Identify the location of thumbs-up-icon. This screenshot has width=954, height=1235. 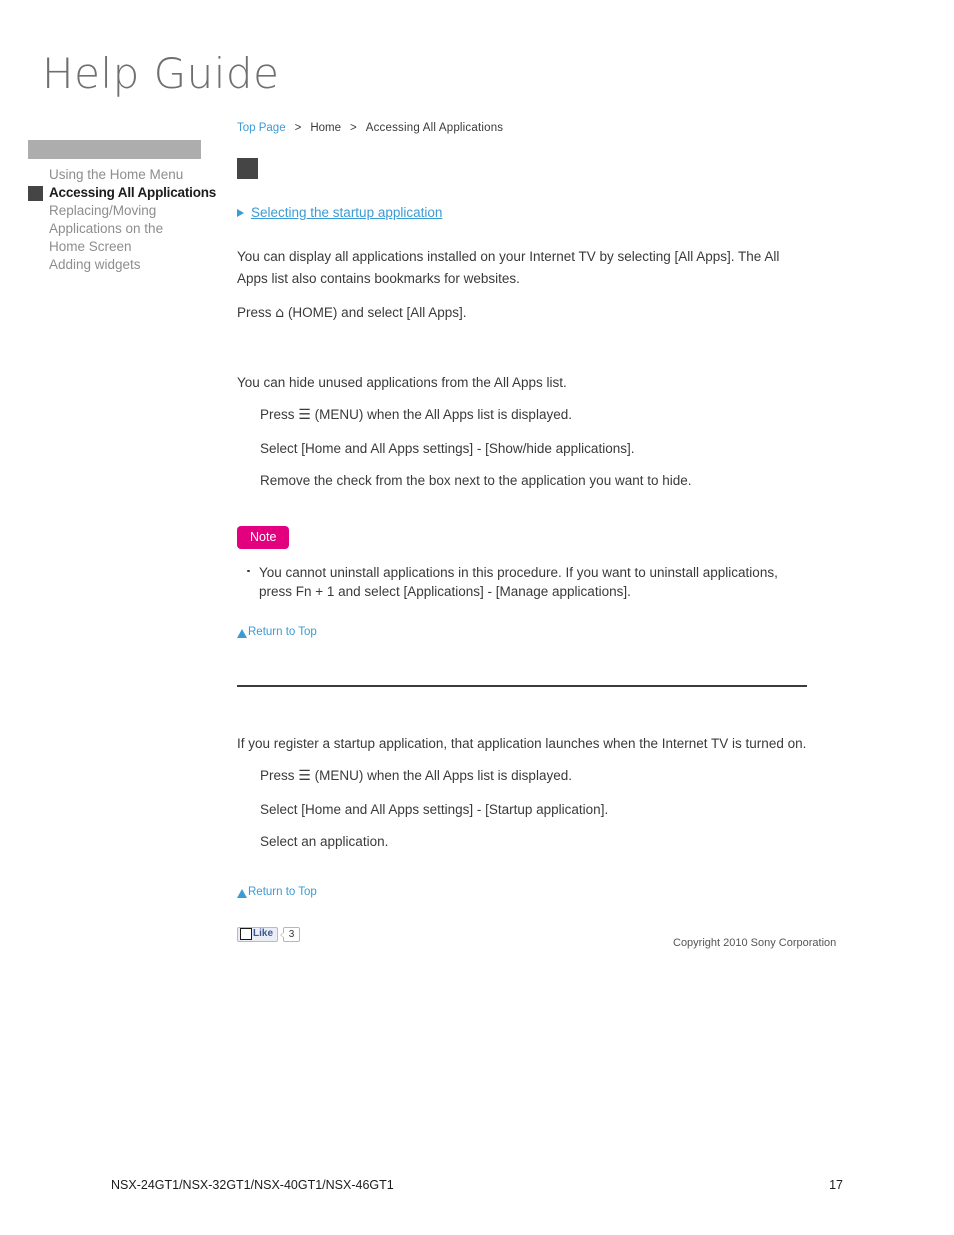
(246, 934).